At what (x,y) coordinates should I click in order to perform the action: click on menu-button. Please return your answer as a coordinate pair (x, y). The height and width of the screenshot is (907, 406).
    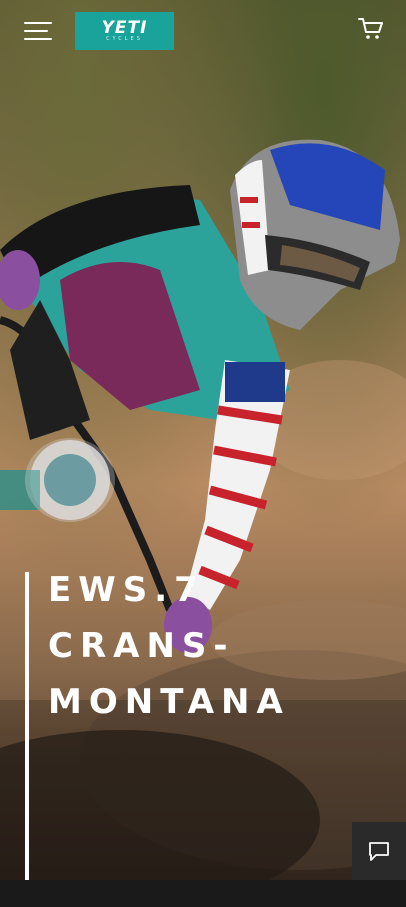
    Looking at the image, I should click on (38, 31).